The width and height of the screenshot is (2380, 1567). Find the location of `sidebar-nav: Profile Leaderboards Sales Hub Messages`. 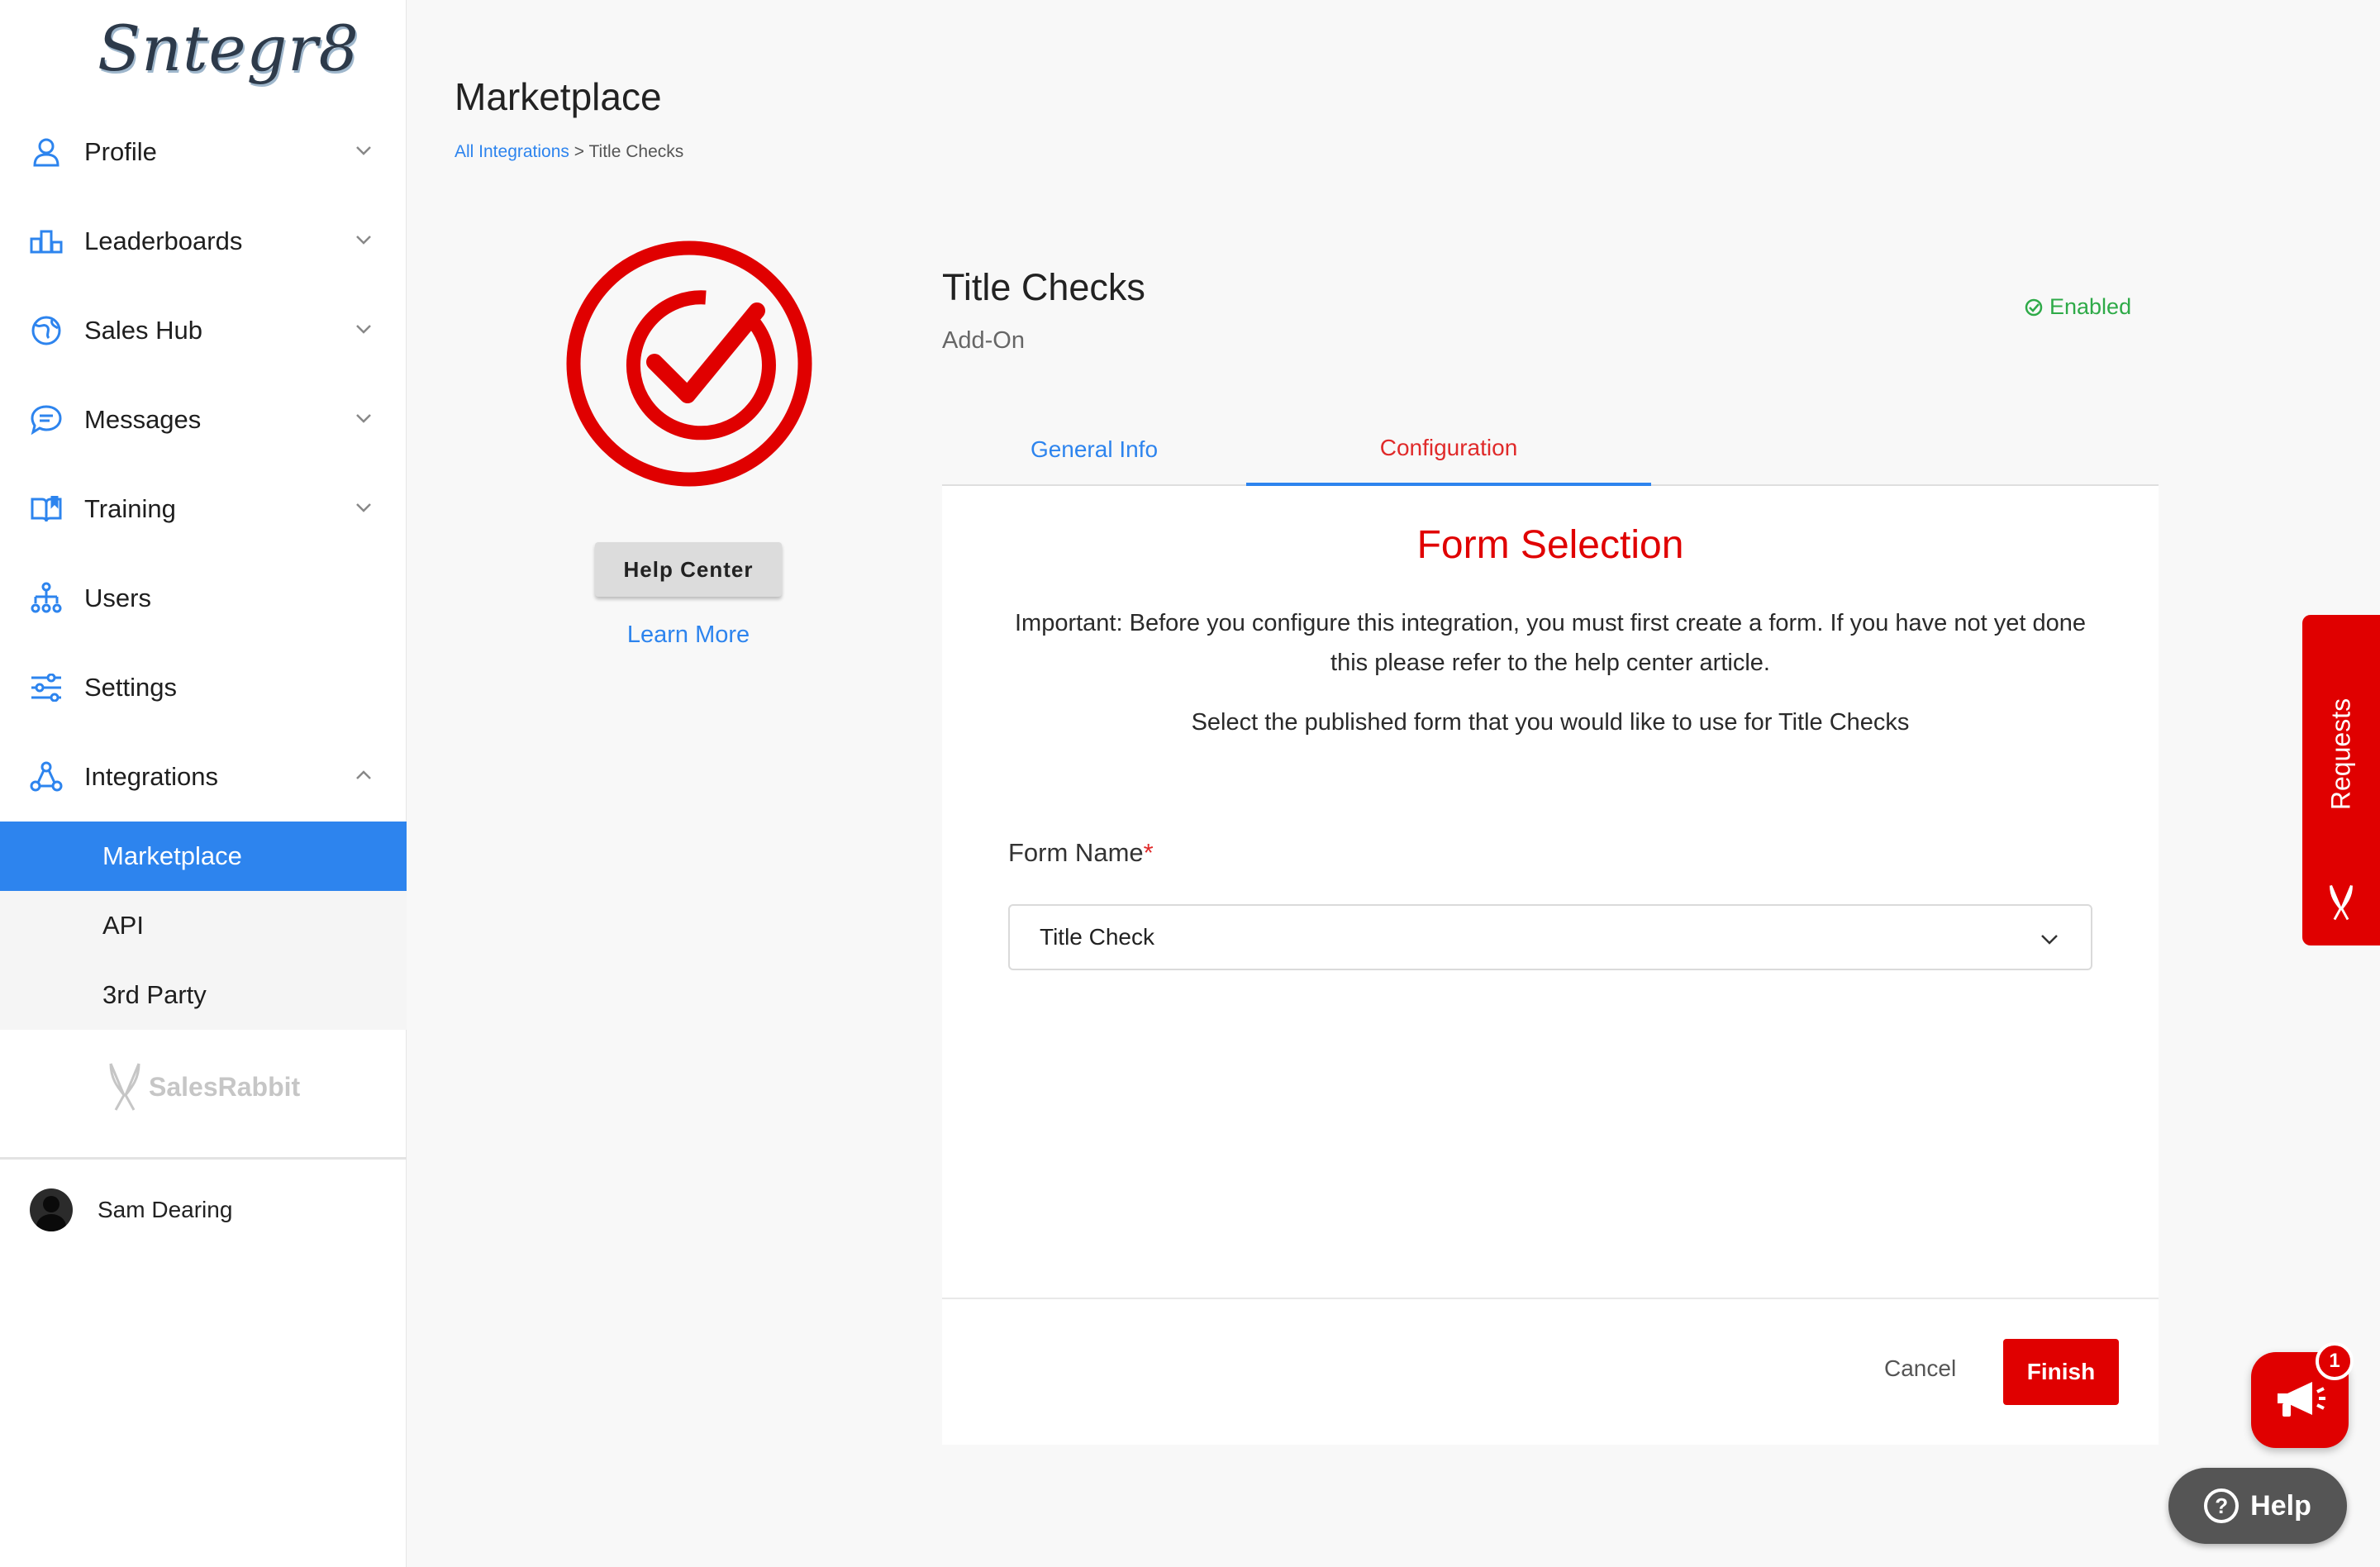

sidebar-nav: Profile Leaderboards Sales Hub Messages is located at coordinates (203, 568).